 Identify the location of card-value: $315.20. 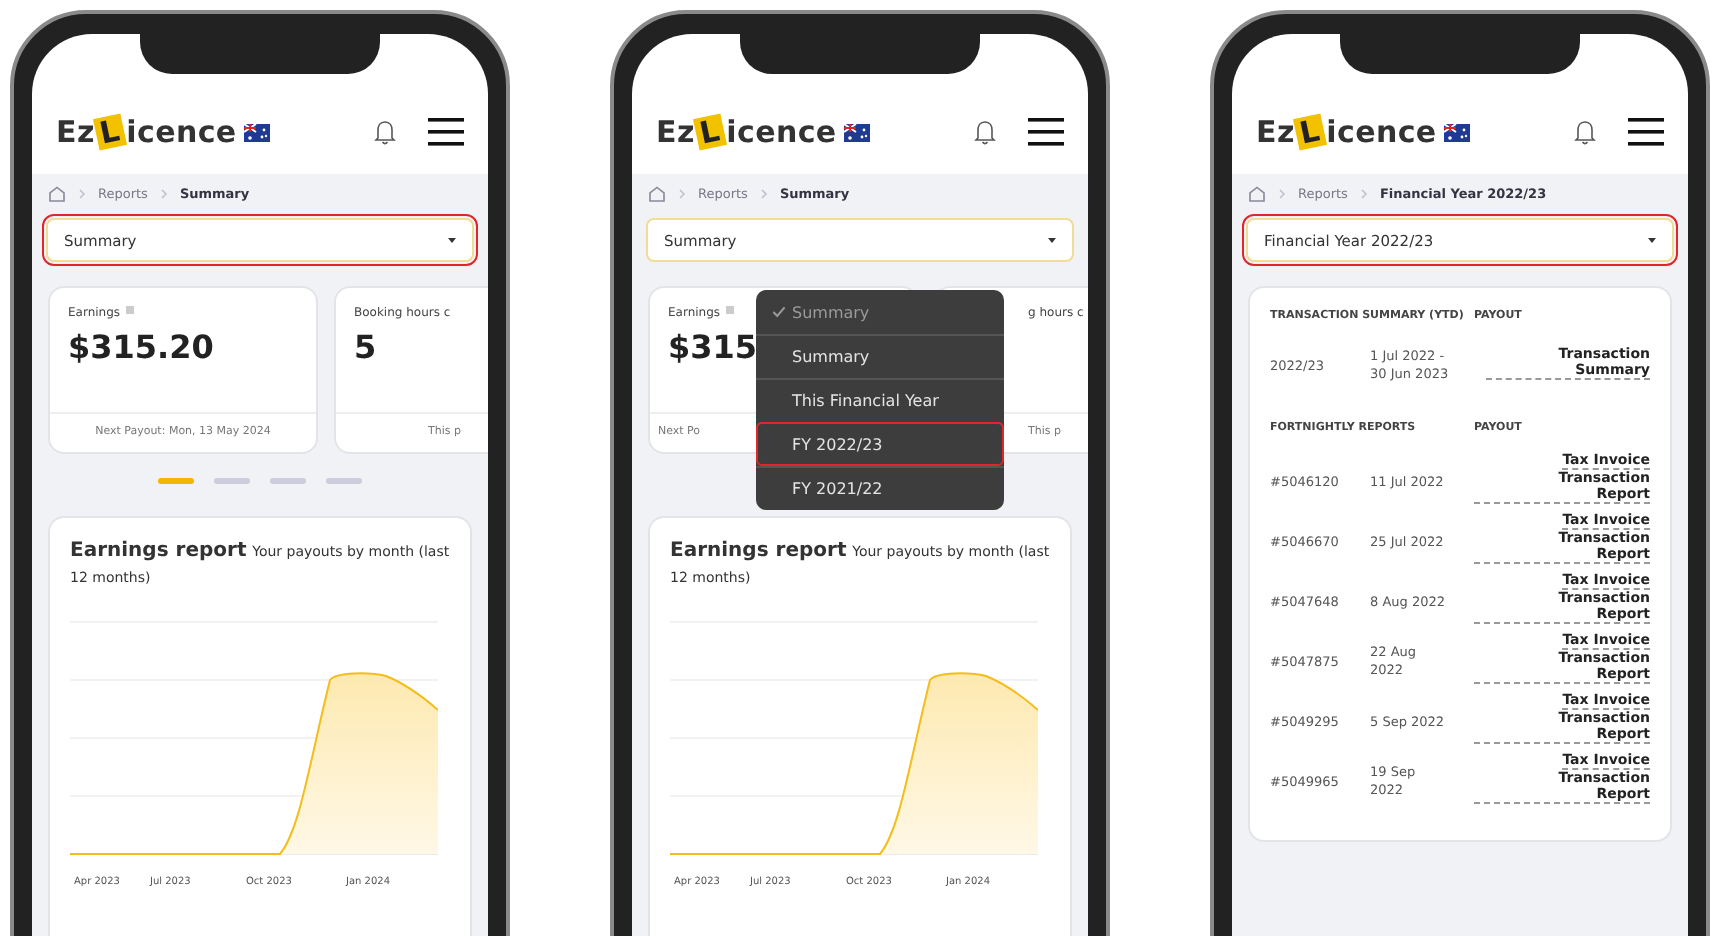
(141, 347).